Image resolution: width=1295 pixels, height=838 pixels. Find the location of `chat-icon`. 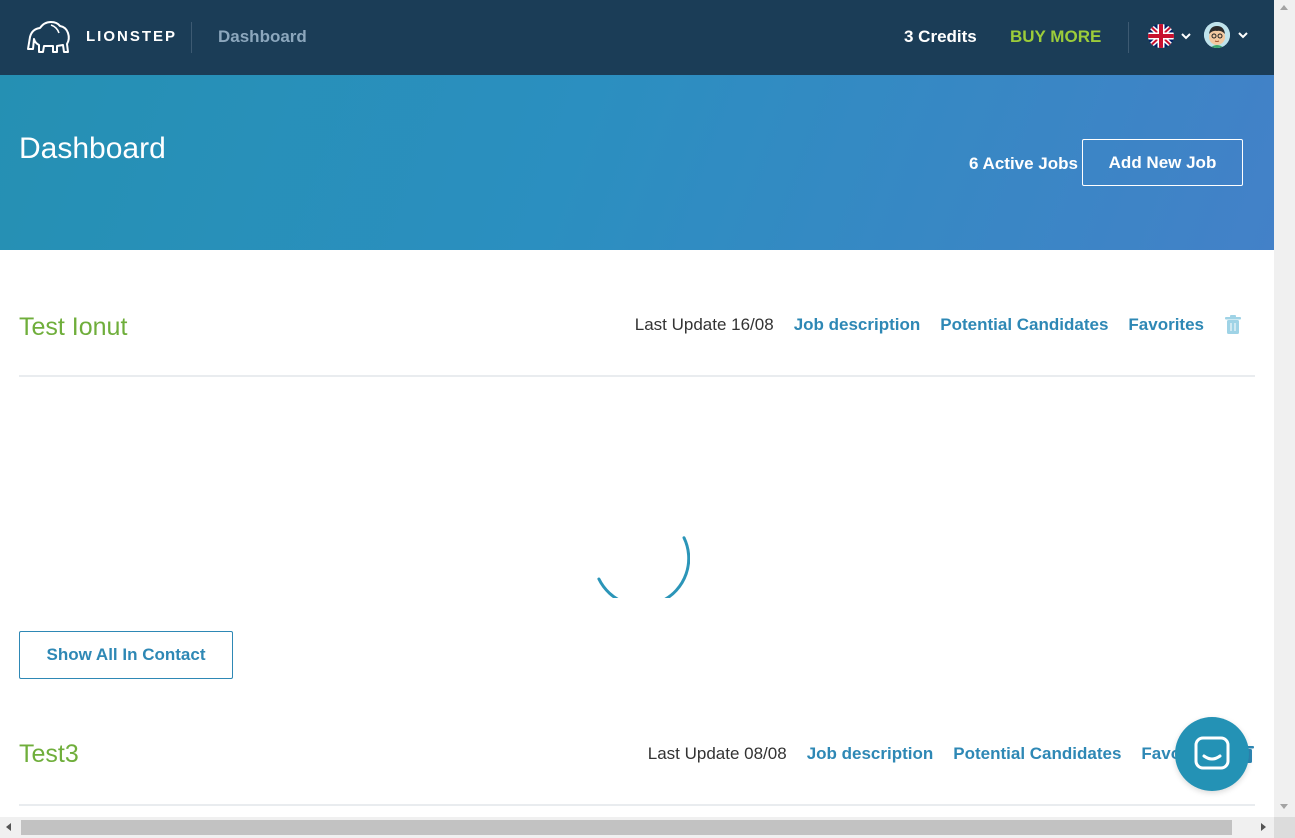

chat-icon is located at coordinates (1212, 753).